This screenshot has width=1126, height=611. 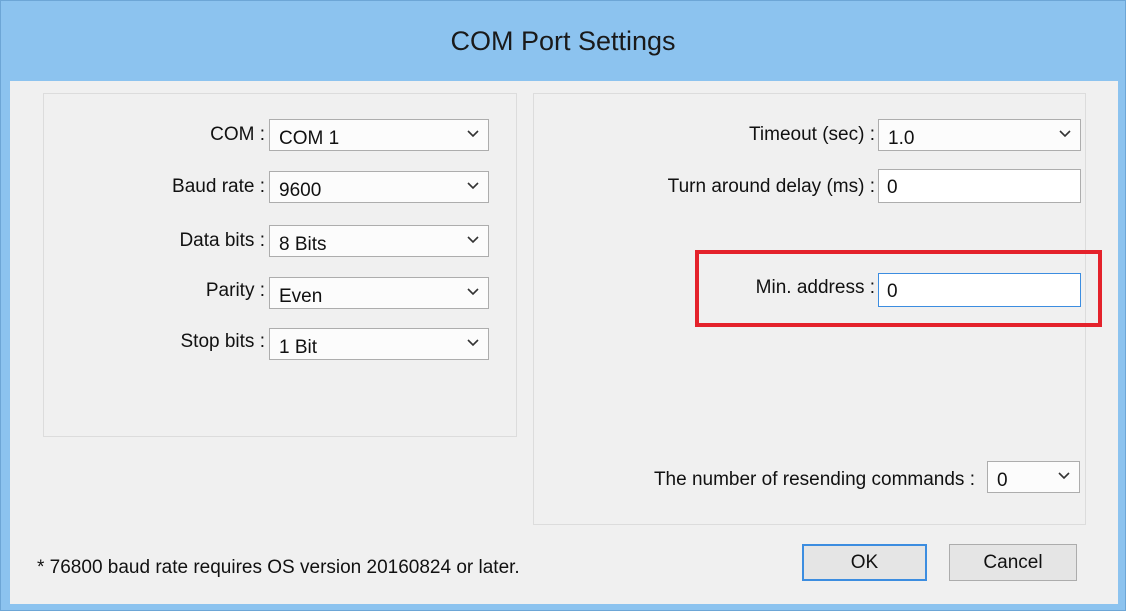 What do you see at coordinates (979, 186) in the screenshot?
I see `turn-around-delay-input: 0` at bounding box center [979, 186].